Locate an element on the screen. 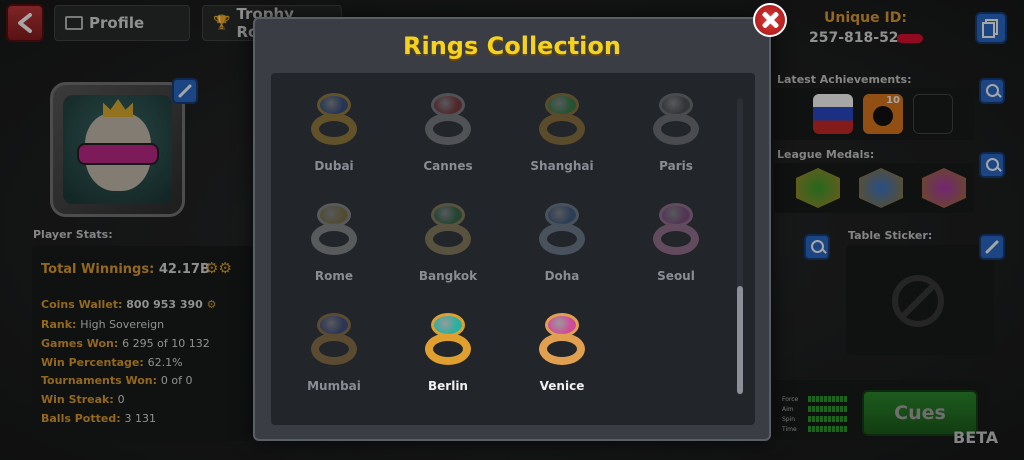 This screenshot has height=460, width=1024. ring-card-shanghai: Shanghai is located at coordinates (562, 146).